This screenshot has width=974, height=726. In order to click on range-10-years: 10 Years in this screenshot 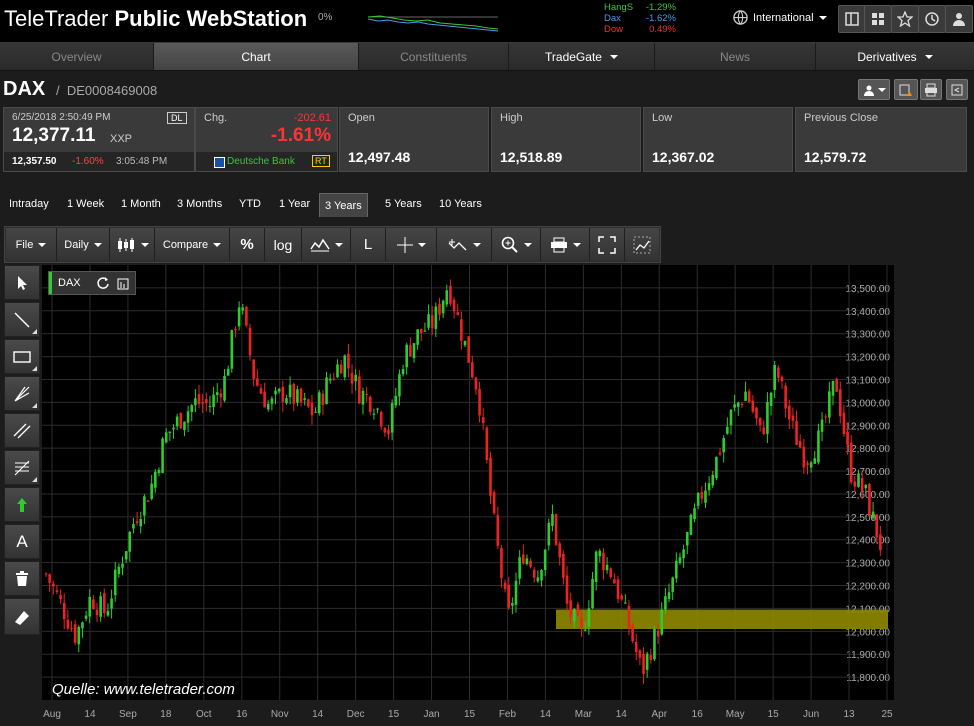, I will do `click(460, 204)`.